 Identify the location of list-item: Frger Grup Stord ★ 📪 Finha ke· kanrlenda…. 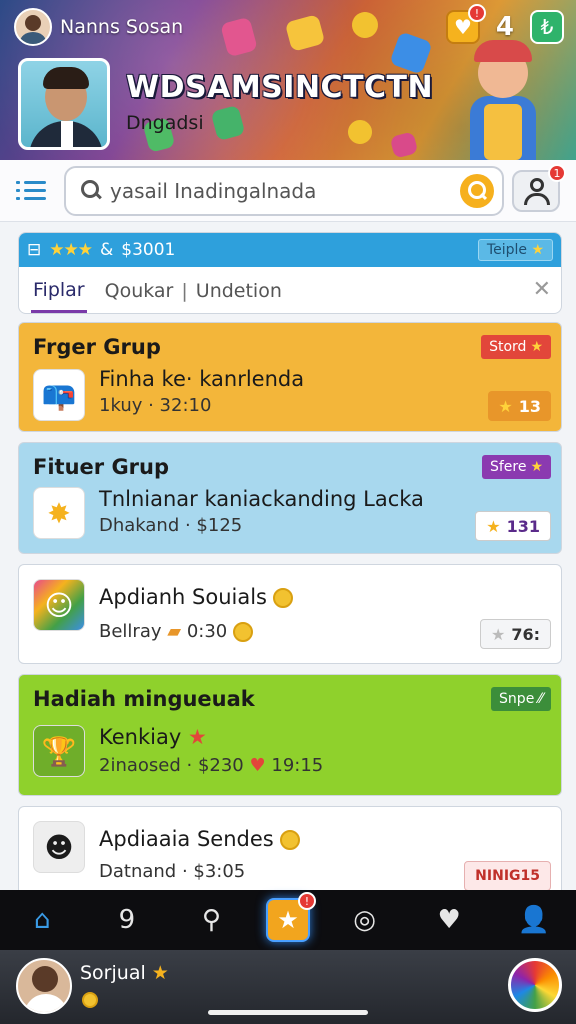
(290, 377).